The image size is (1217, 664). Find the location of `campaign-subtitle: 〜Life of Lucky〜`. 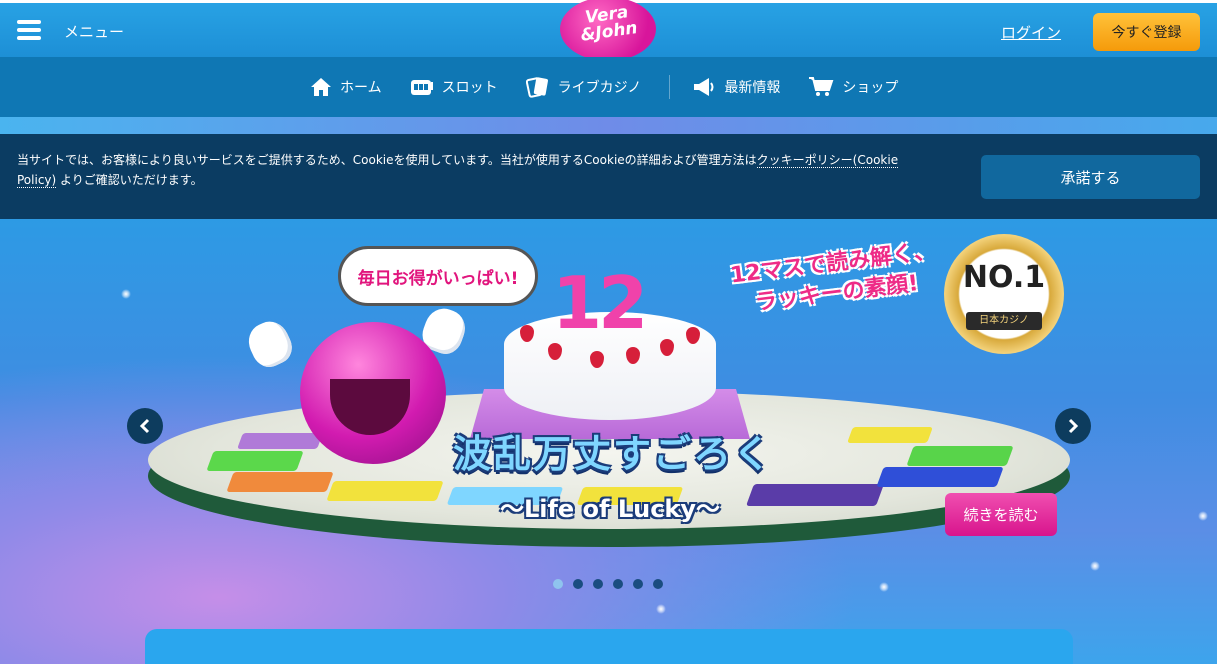

campaign-subtitle: 〜Life of Lucky〜 is located at coordinates (610, 509).